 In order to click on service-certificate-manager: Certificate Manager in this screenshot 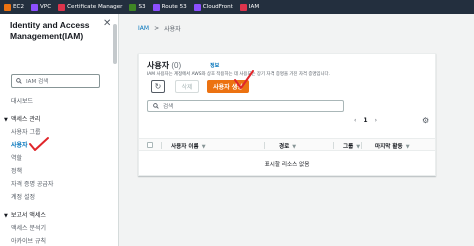, I will do `click(90, 7)`.